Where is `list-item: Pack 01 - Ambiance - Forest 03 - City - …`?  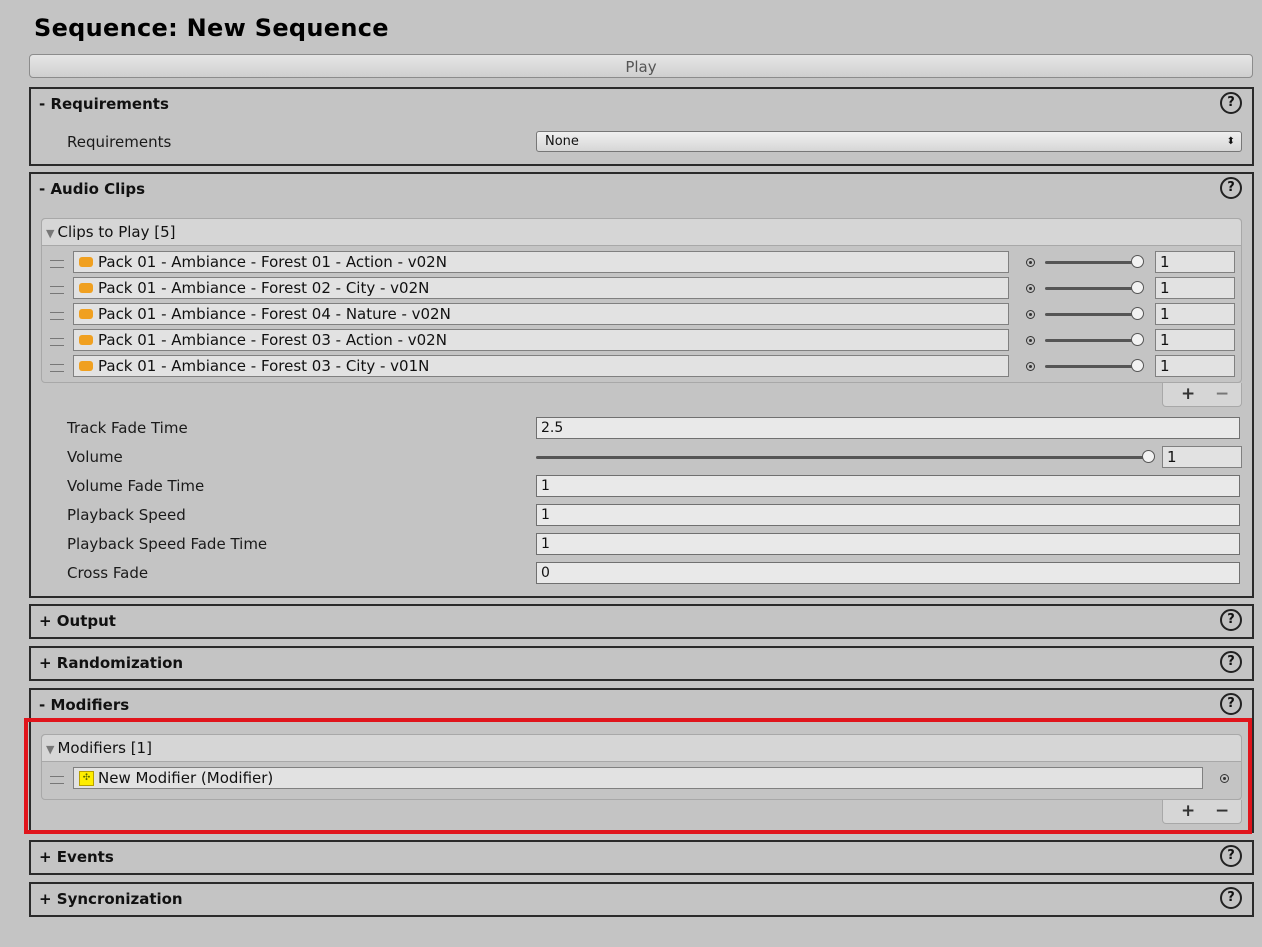
list-item: Pack 01 - Ambiance - Forest 03 - City - … is located at coordinates (641, 366).